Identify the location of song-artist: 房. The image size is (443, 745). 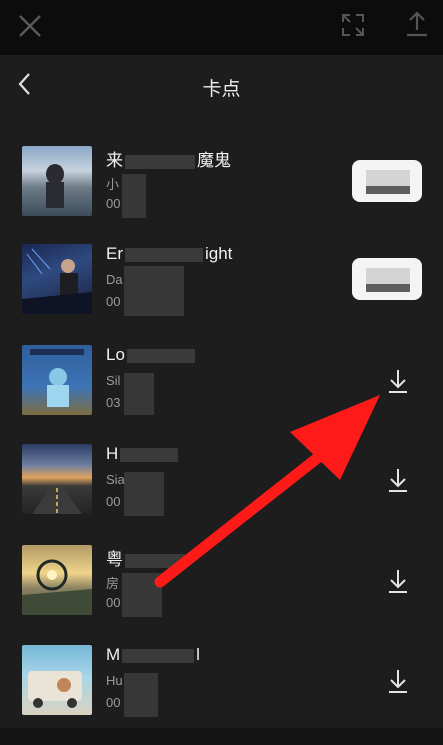
(113, 583).